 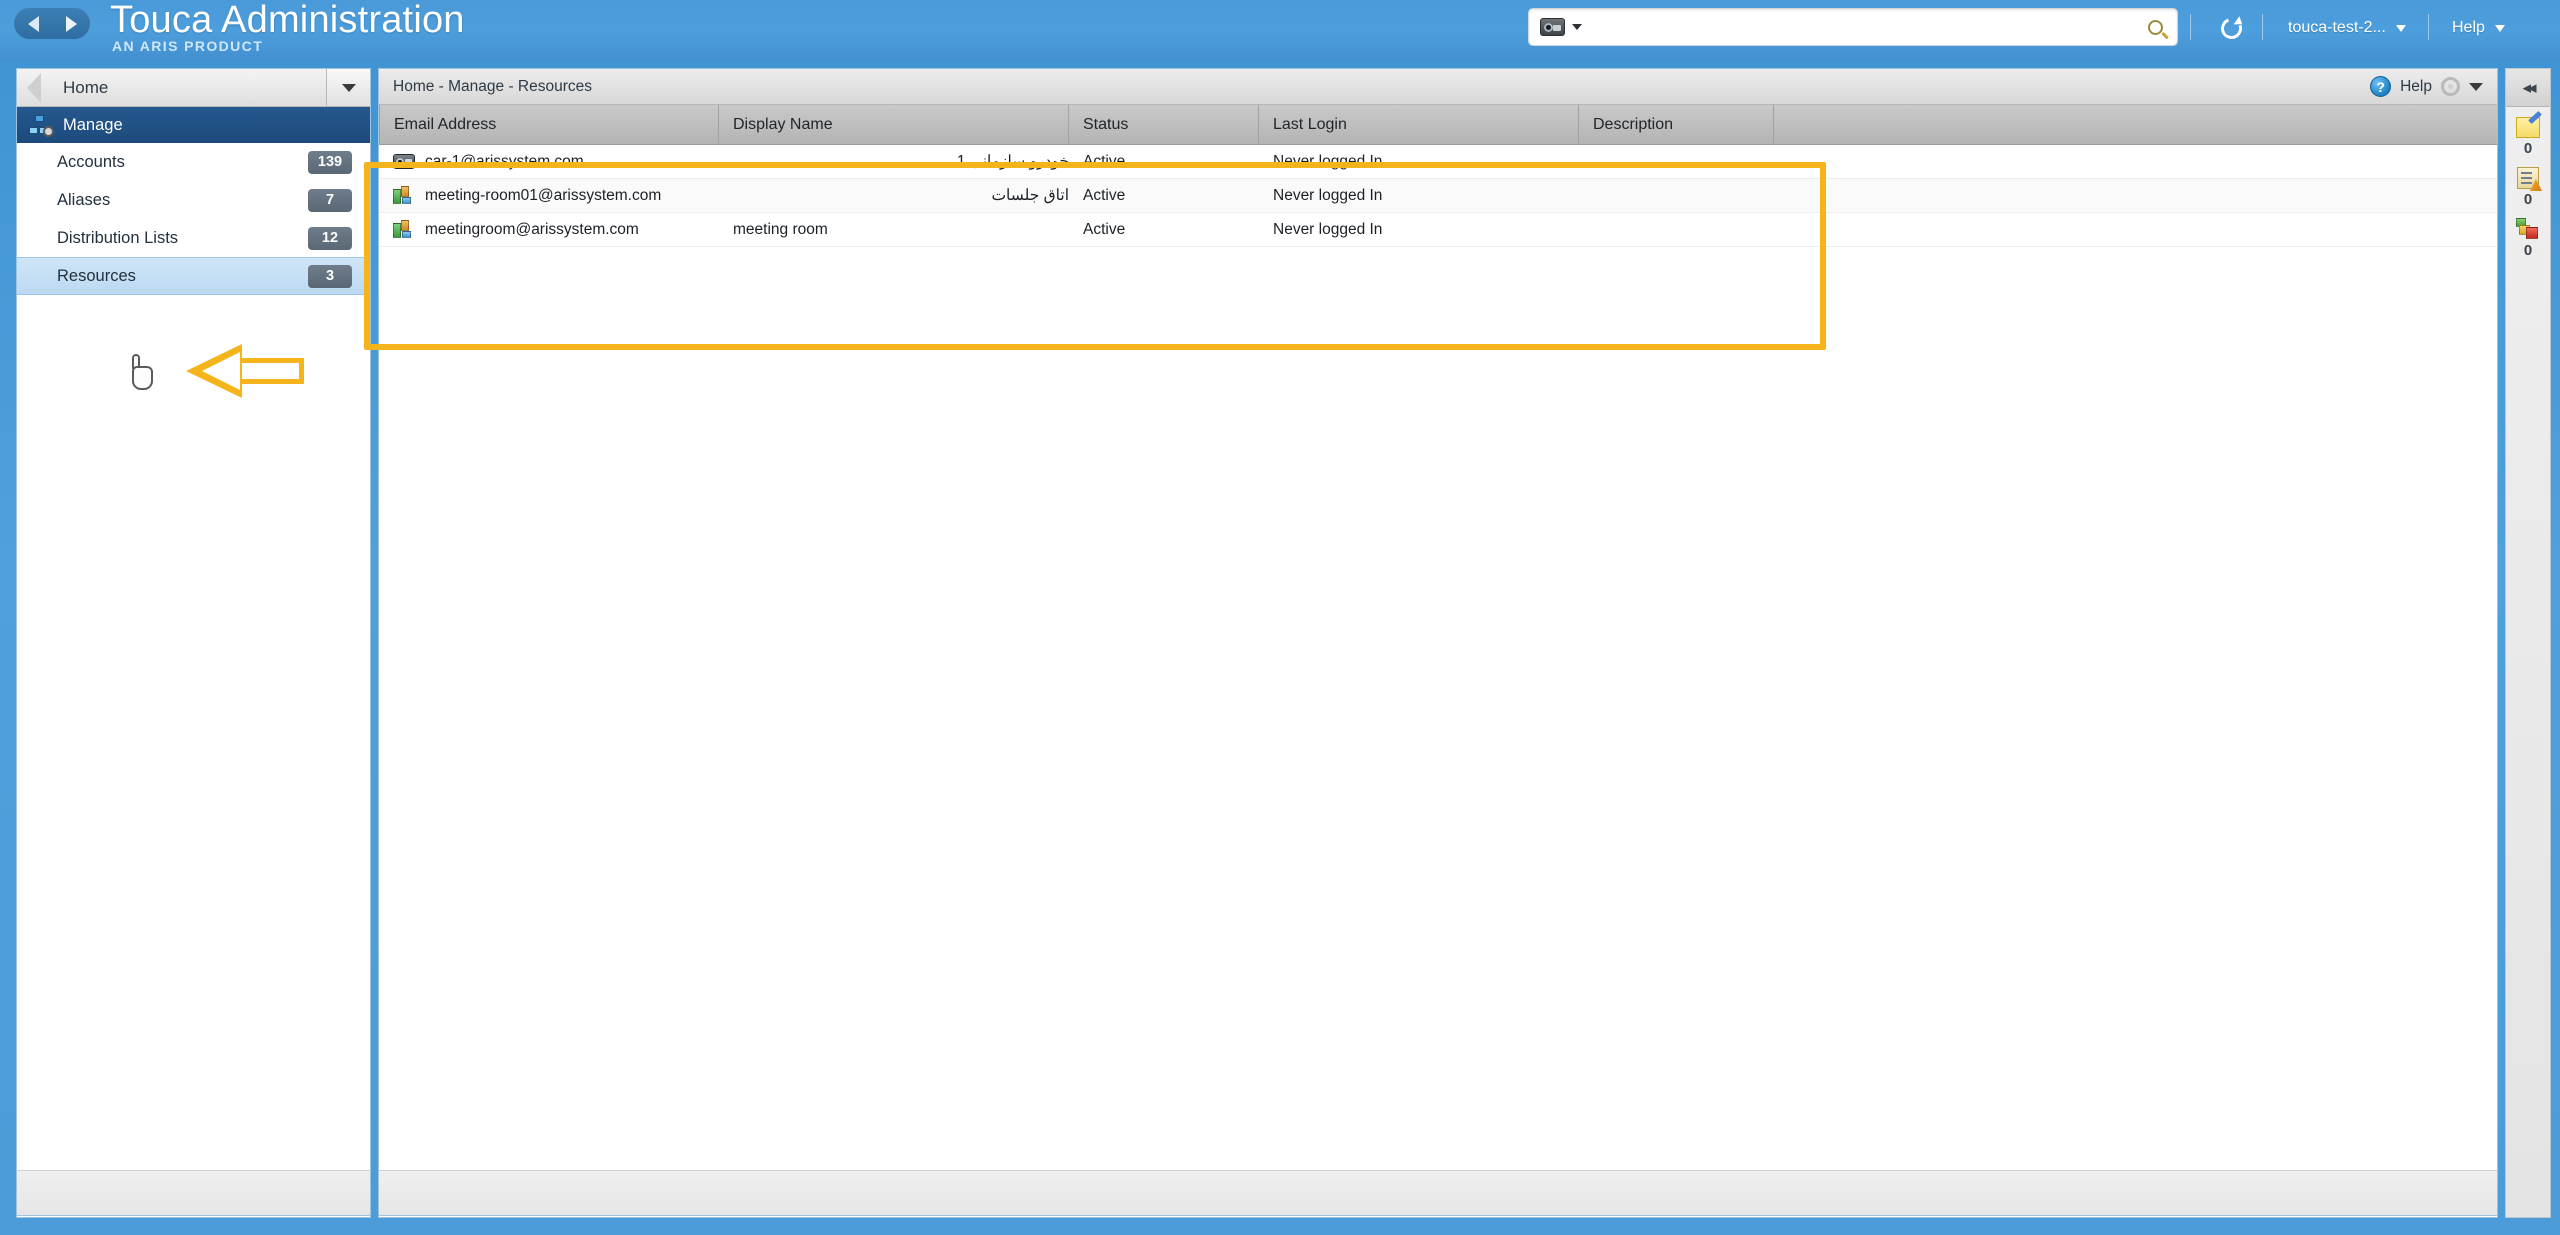 What do you see at coordinates (1862, 27) in the screenshot?
I see `search-input` at bounding box center [1862, 27].